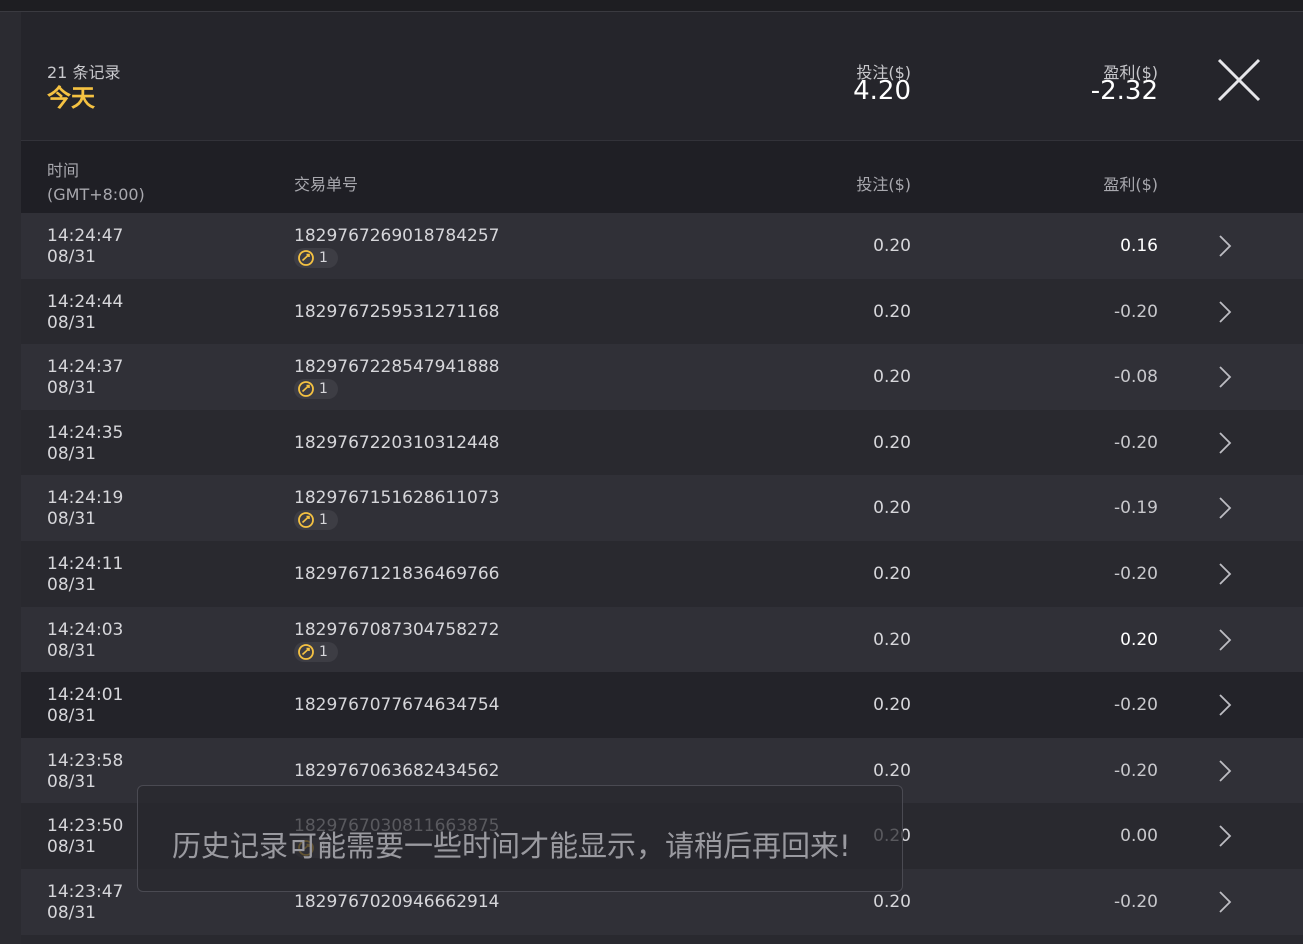 This screenshot has width=1303, height=944. Describe the element at coordinates (1124, 91) in the screenshot. I see `total-profit-value: -2.32` at that location.